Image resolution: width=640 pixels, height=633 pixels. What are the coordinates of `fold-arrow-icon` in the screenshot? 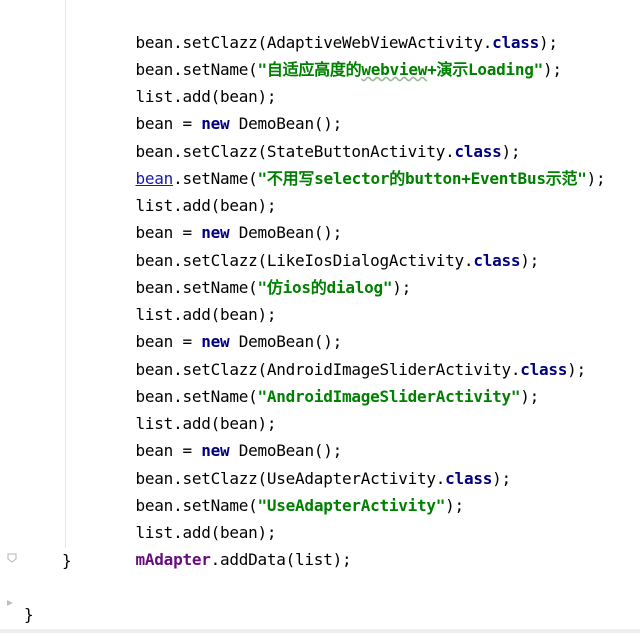 It's located at (10, 603).